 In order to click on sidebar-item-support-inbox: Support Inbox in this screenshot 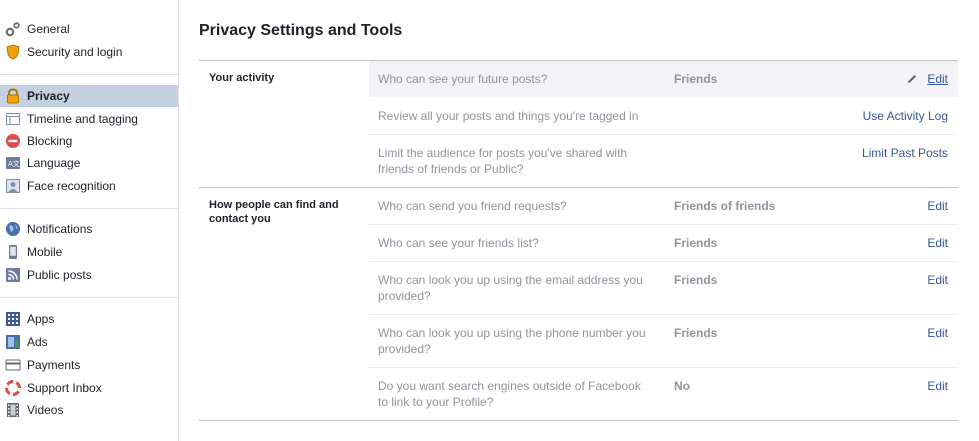, I will do `click(89, 388)`.